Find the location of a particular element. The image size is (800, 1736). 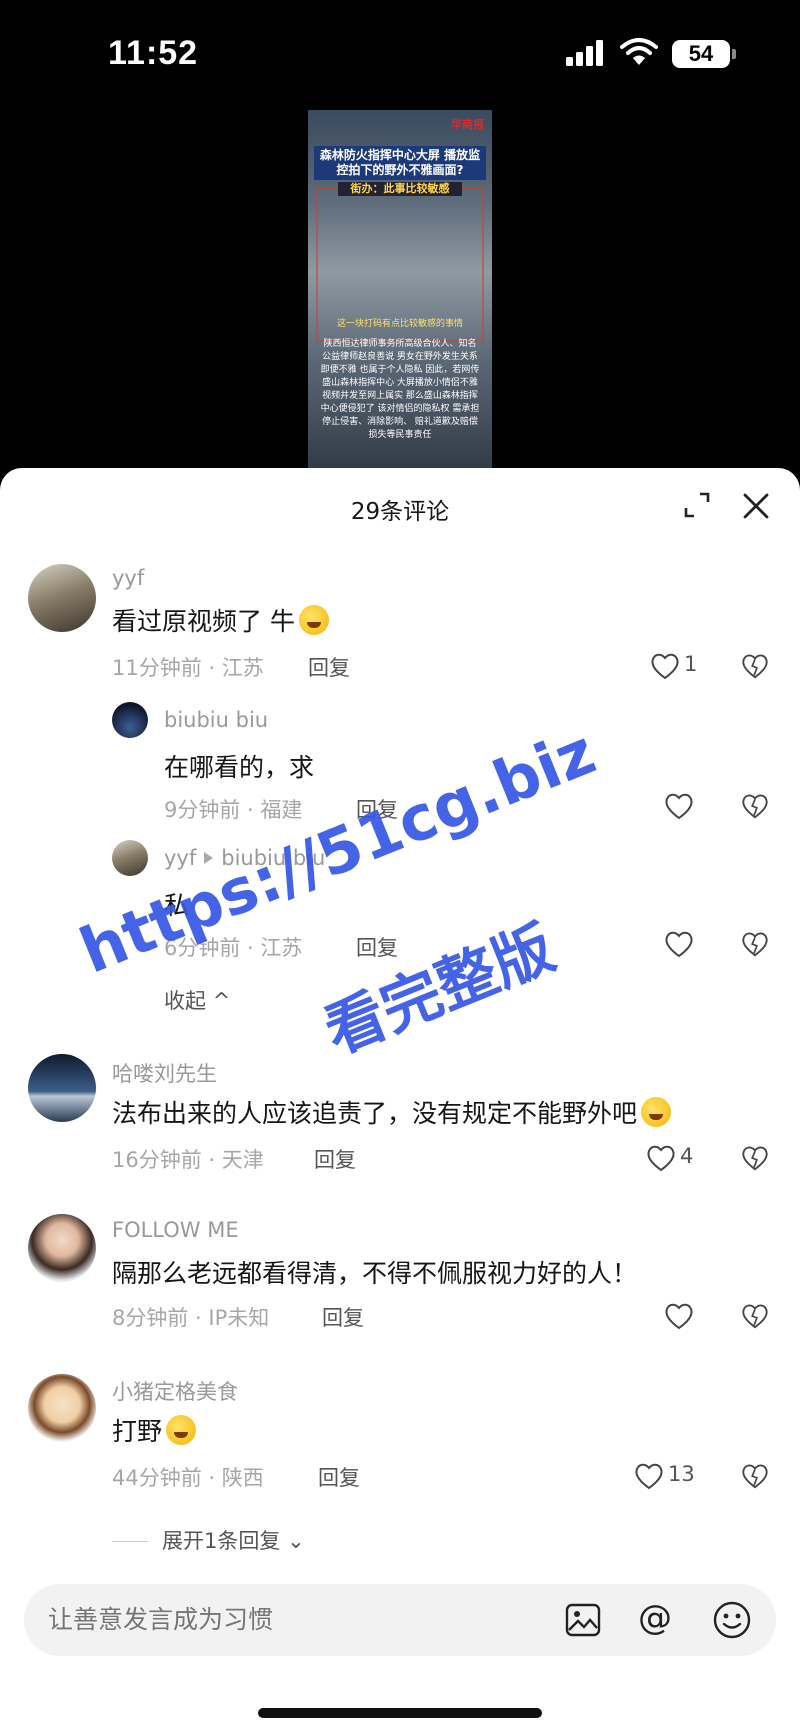

comment-text: 打野 is located at coordinates (154, 1430).